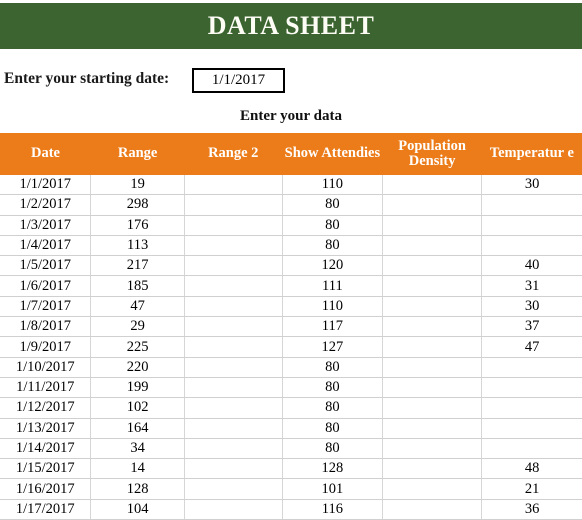 Image resolution: width=582 pixels, height=520 pixels. Describe the element at coordinates (46, 469) in the screenshot. I see `cell-date: 1/15/2017` at that location.